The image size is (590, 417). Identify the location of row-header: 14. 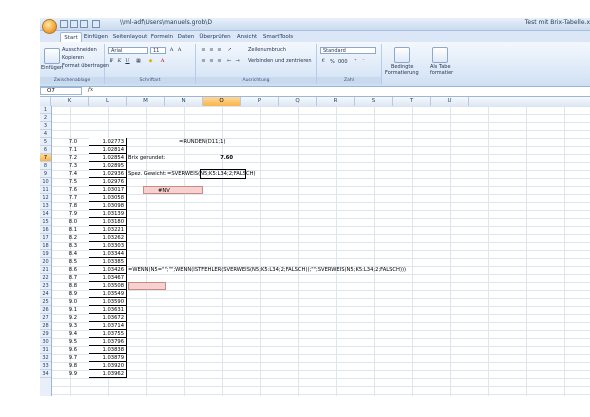
(45, 214).